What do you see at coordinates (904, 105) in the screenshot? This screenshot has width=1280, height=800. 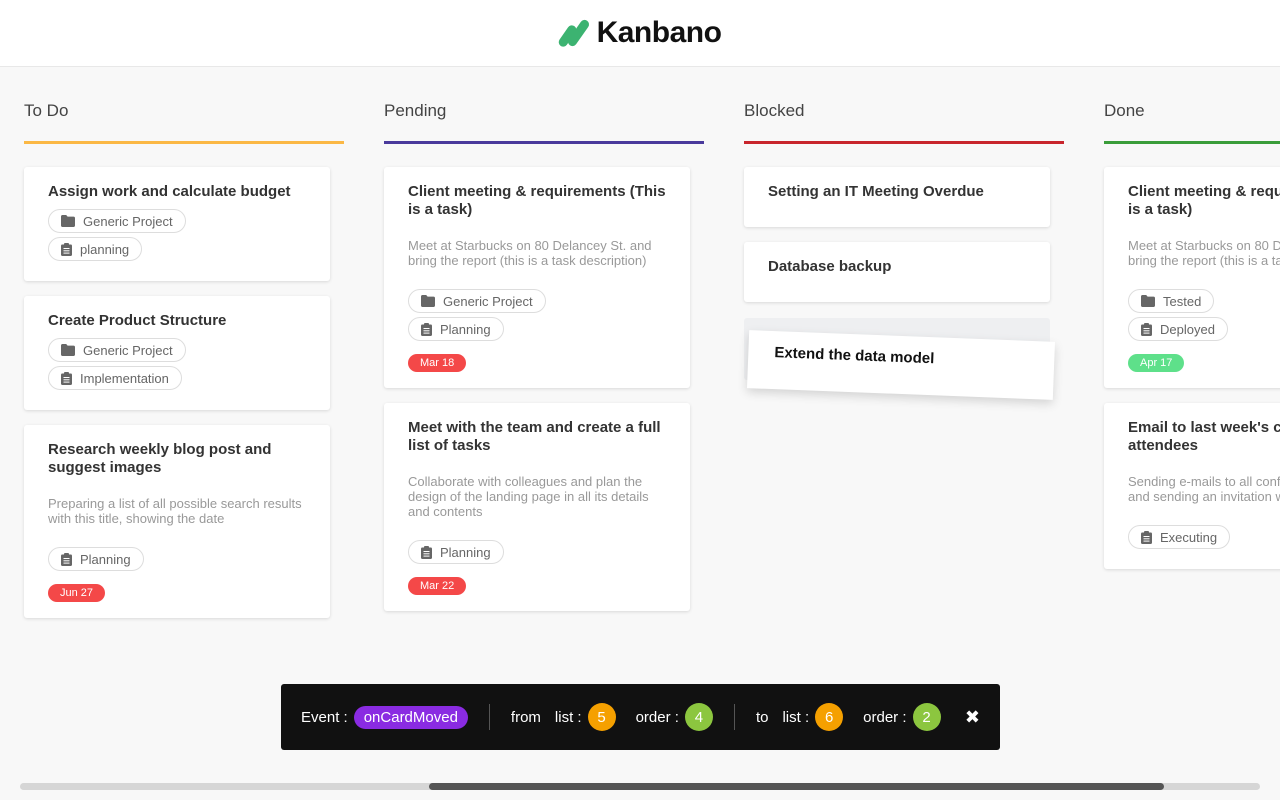 I see `column-header: Blocked` at bounding box center [904, 105].